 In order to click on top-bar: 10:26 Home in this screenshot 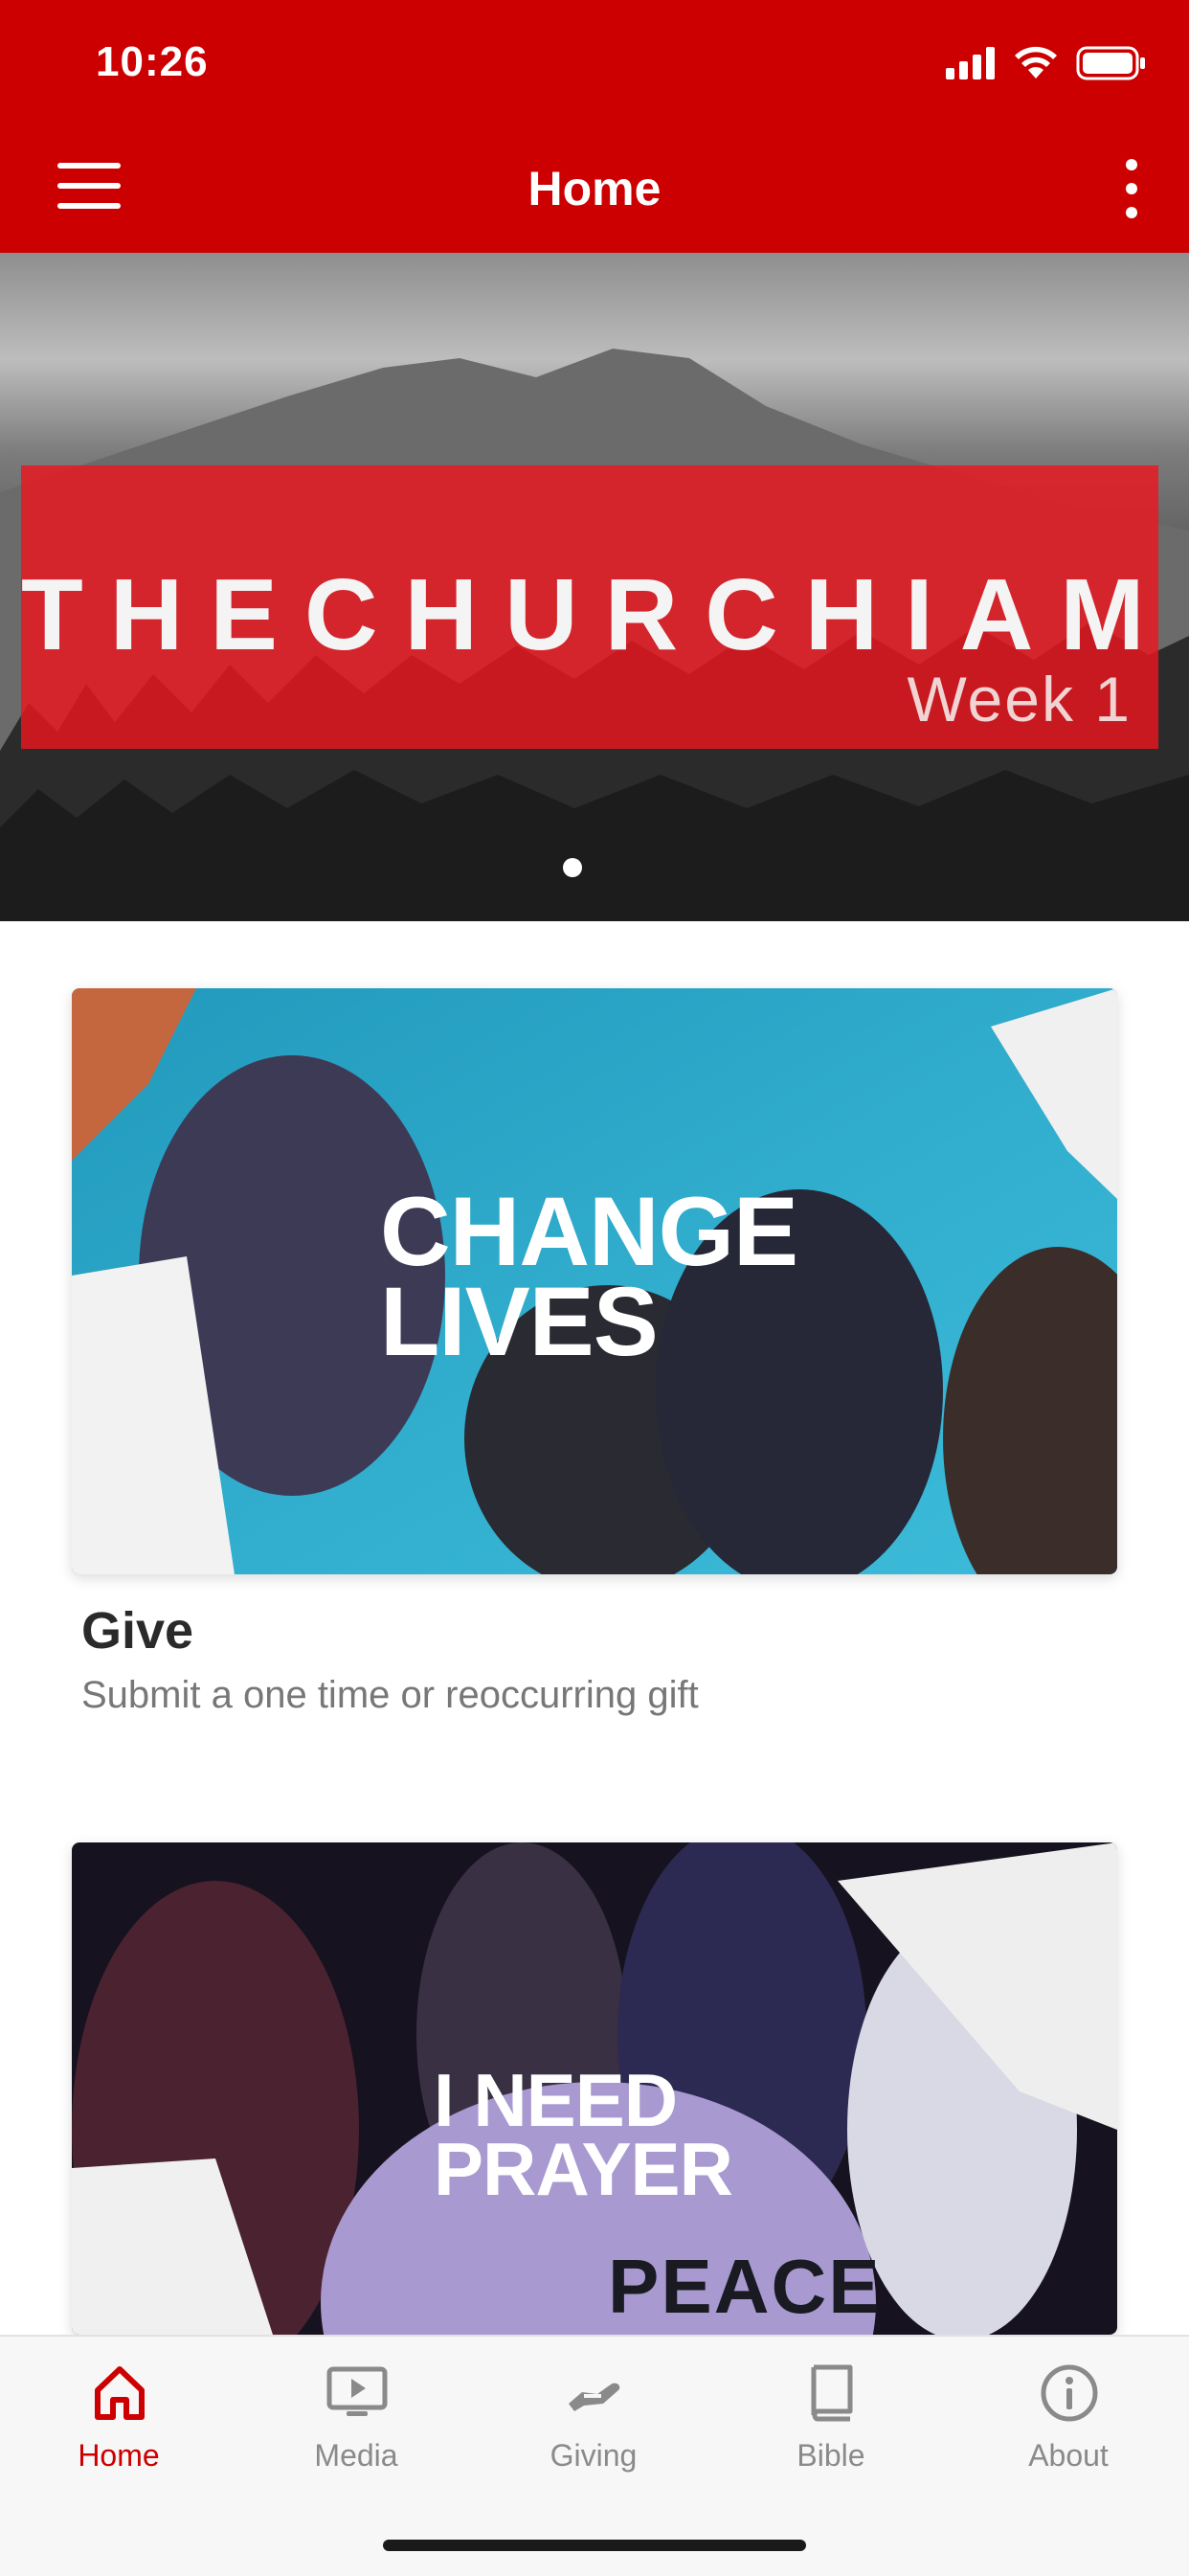, I will do `click(594, 126)`.